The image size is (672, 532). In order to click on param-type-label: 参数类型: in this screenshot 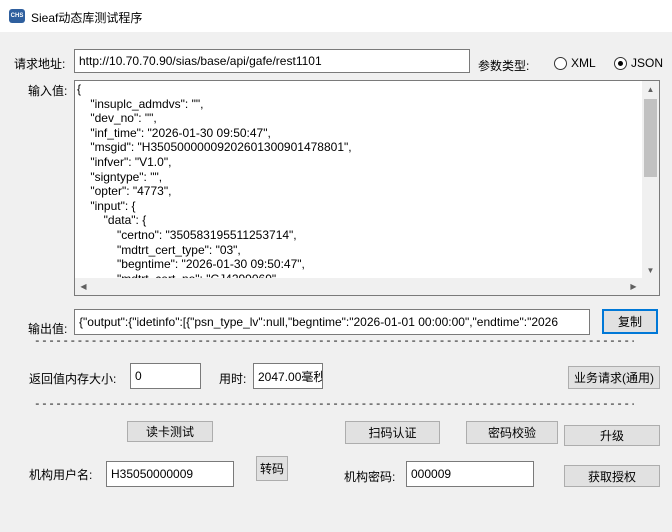, I will do `click(504, 66)`.